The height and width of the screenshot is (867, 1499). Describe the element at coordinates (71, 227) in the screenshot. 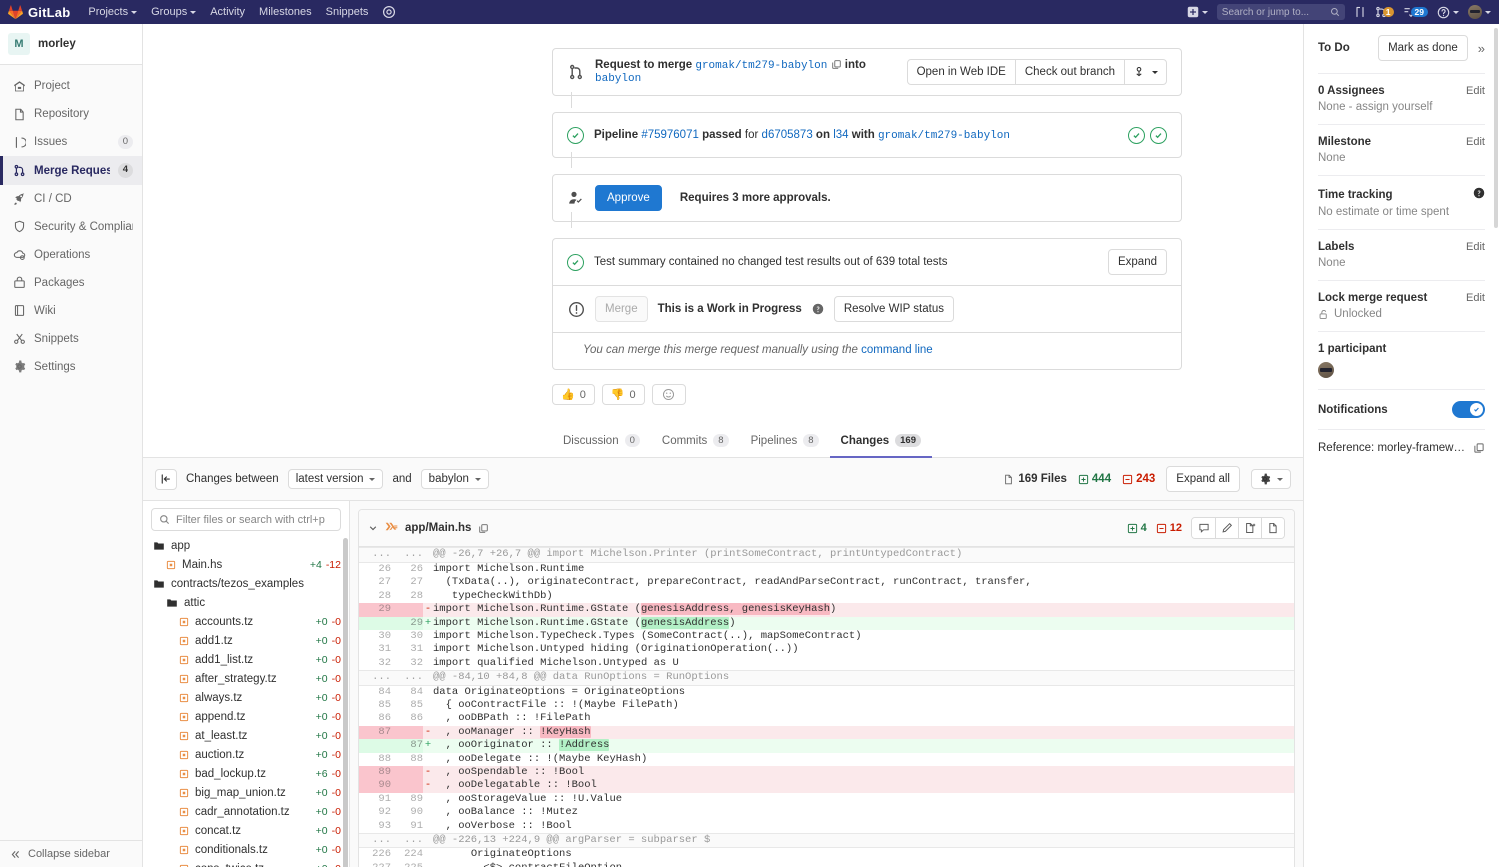

I see `sidebar-item-security-compliance: Security & Compliance` at that location.